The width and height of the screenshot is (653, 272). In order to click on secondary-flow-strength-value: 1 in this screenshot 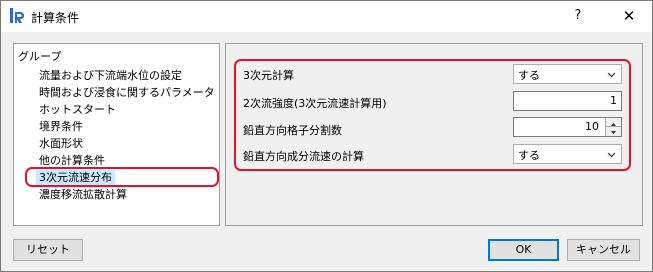, I will do `click(613, 100)`.